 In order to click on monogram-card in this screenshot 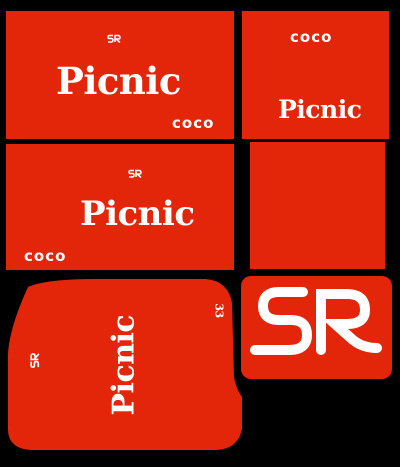, I will do `click(316, 327)`.